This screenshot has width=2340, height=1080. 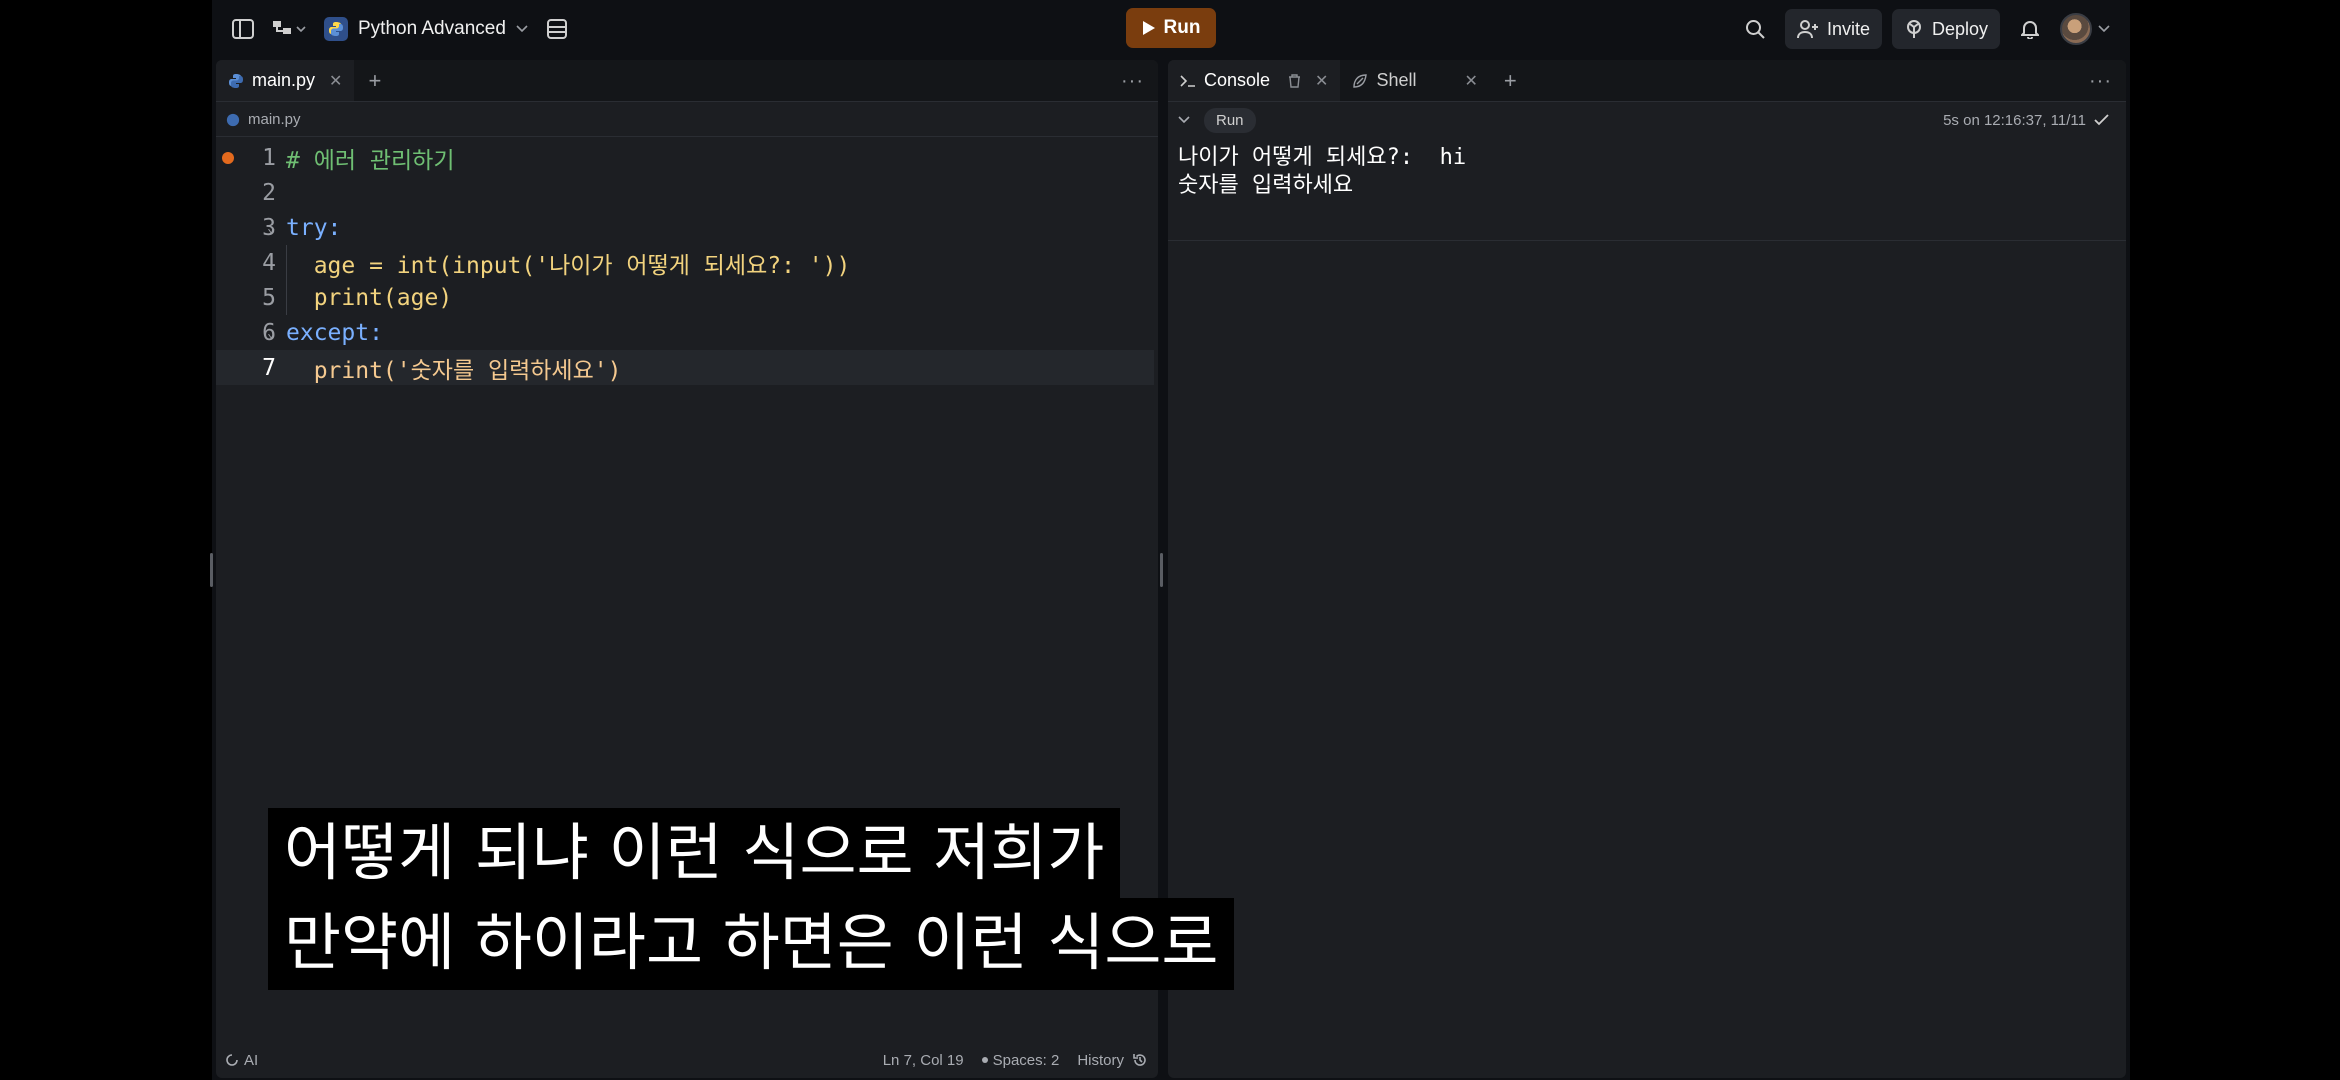 I want to click on run-button: Run, so click(x=1171, y=28).